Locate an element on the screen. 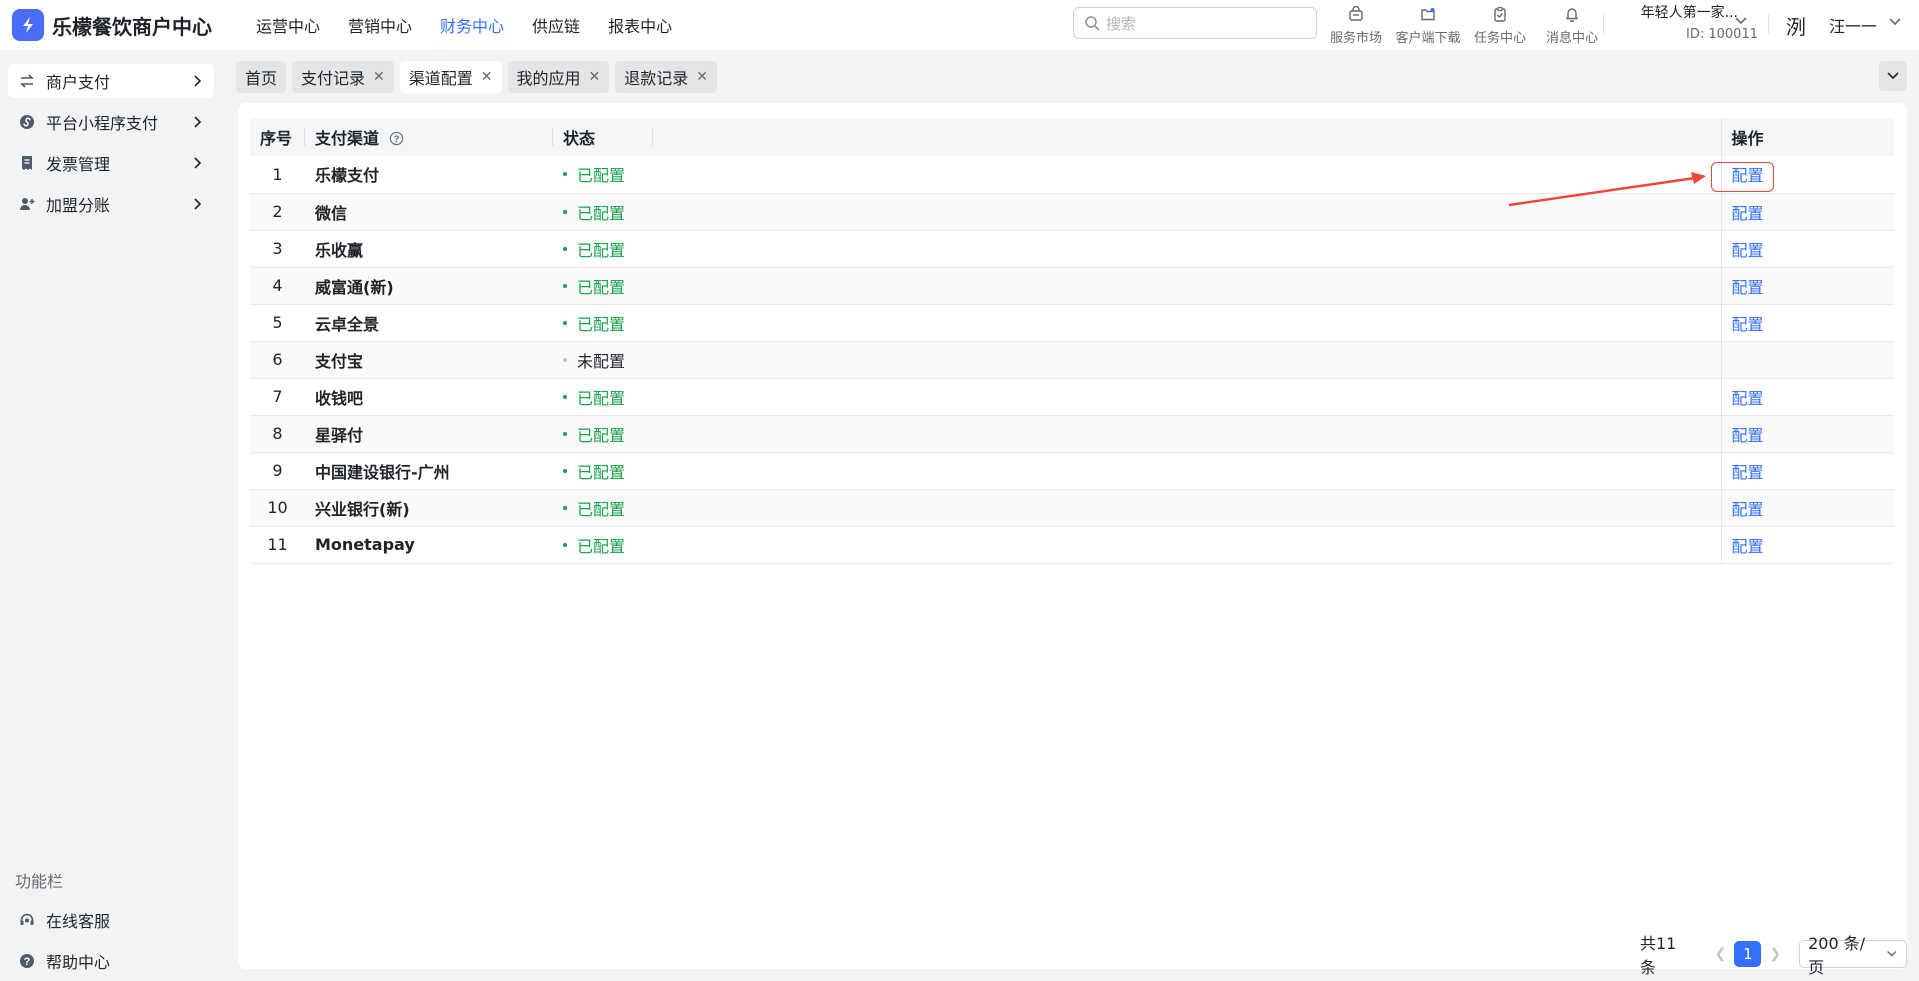 The height and width of the screenshot is (981, 1919). nav-item: 供应链 is located at coordinates (556, 25).